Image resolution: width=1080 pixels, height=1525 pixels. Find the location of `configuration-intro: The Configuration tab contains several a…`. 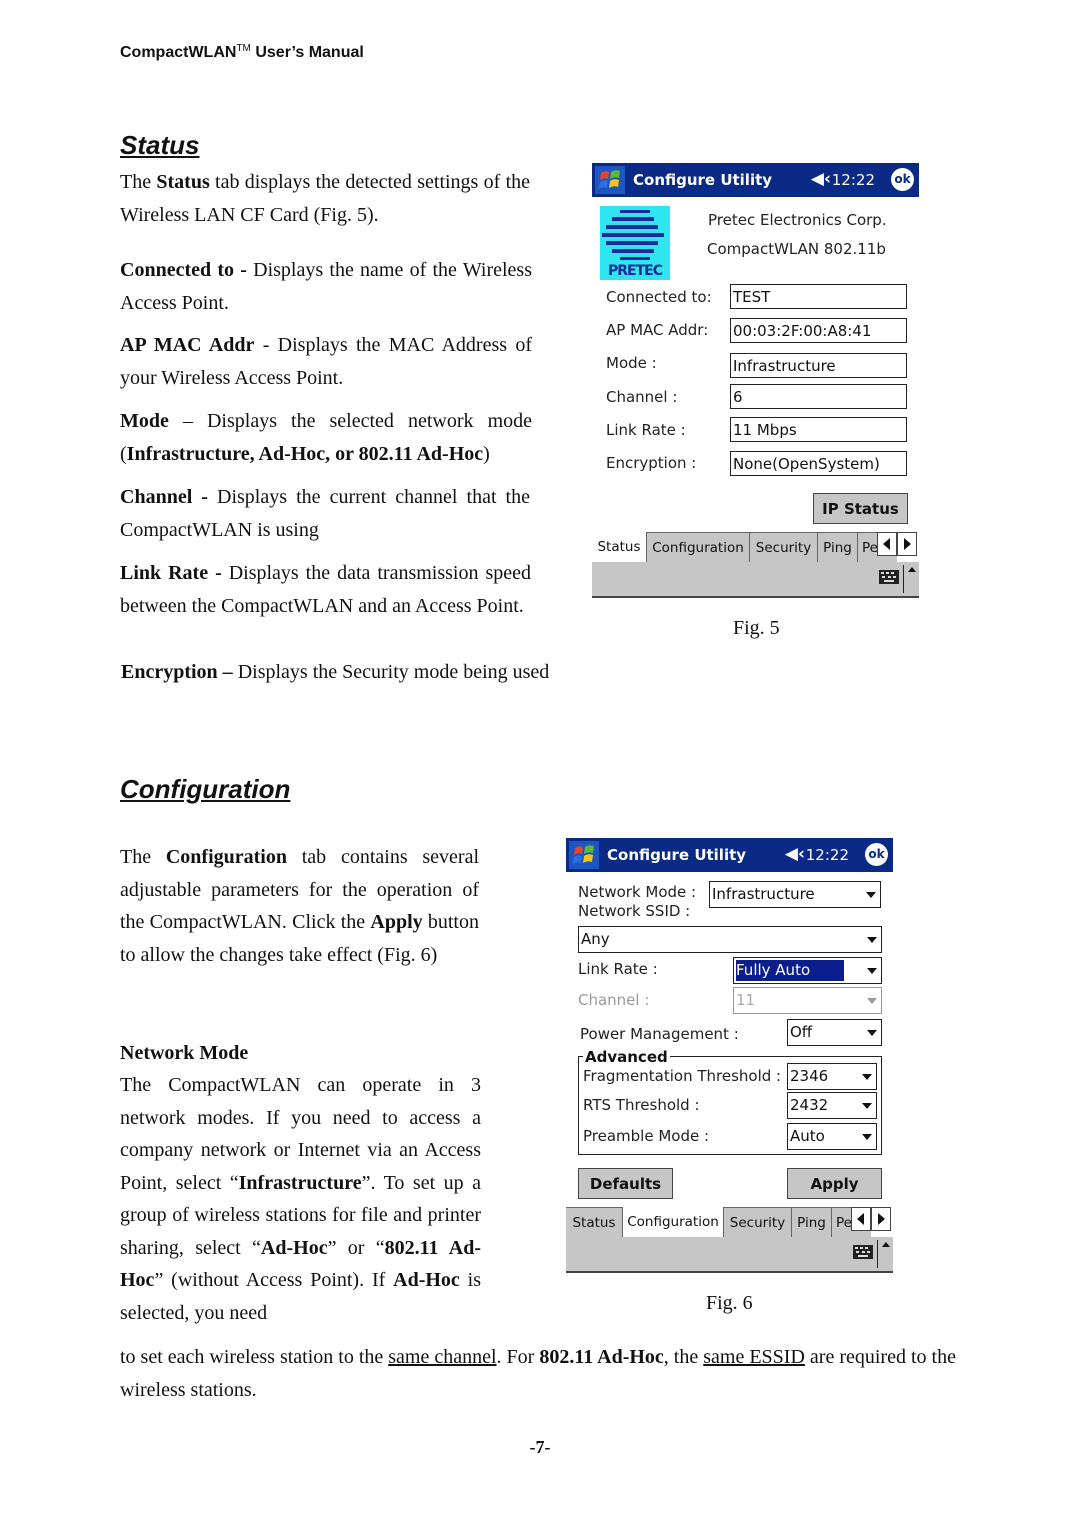

configuration-intro: The Configuration tab contains several a… is located at coordinates (299, 906).